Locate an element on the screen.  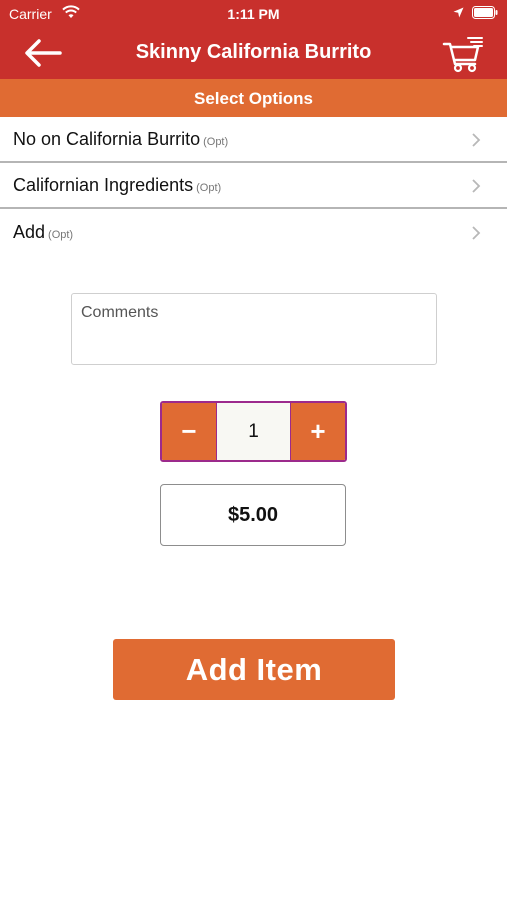
cart-icon is located at coordinates (462, 55).